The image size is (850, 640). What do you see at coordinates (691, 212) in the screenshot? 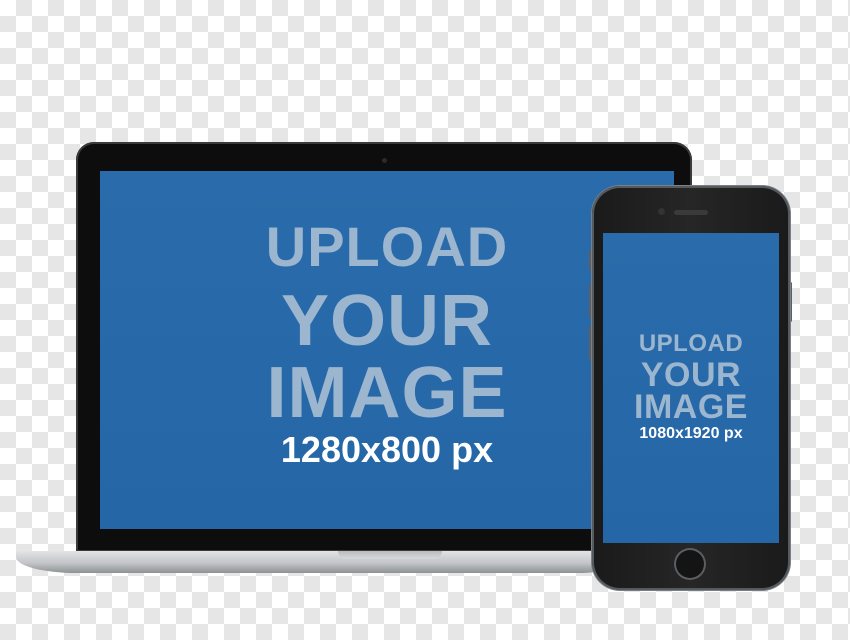
I see `phone-speaker-icon` at bounding box center [691, 212].